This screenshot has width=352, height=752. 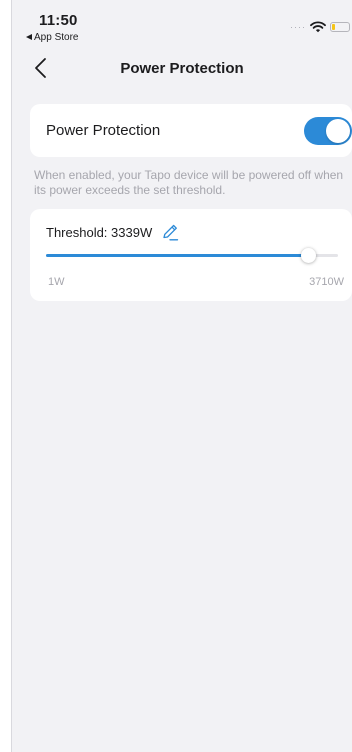 I want to click on back-to-app-store-link: App Store, so click(x=52, y=37).